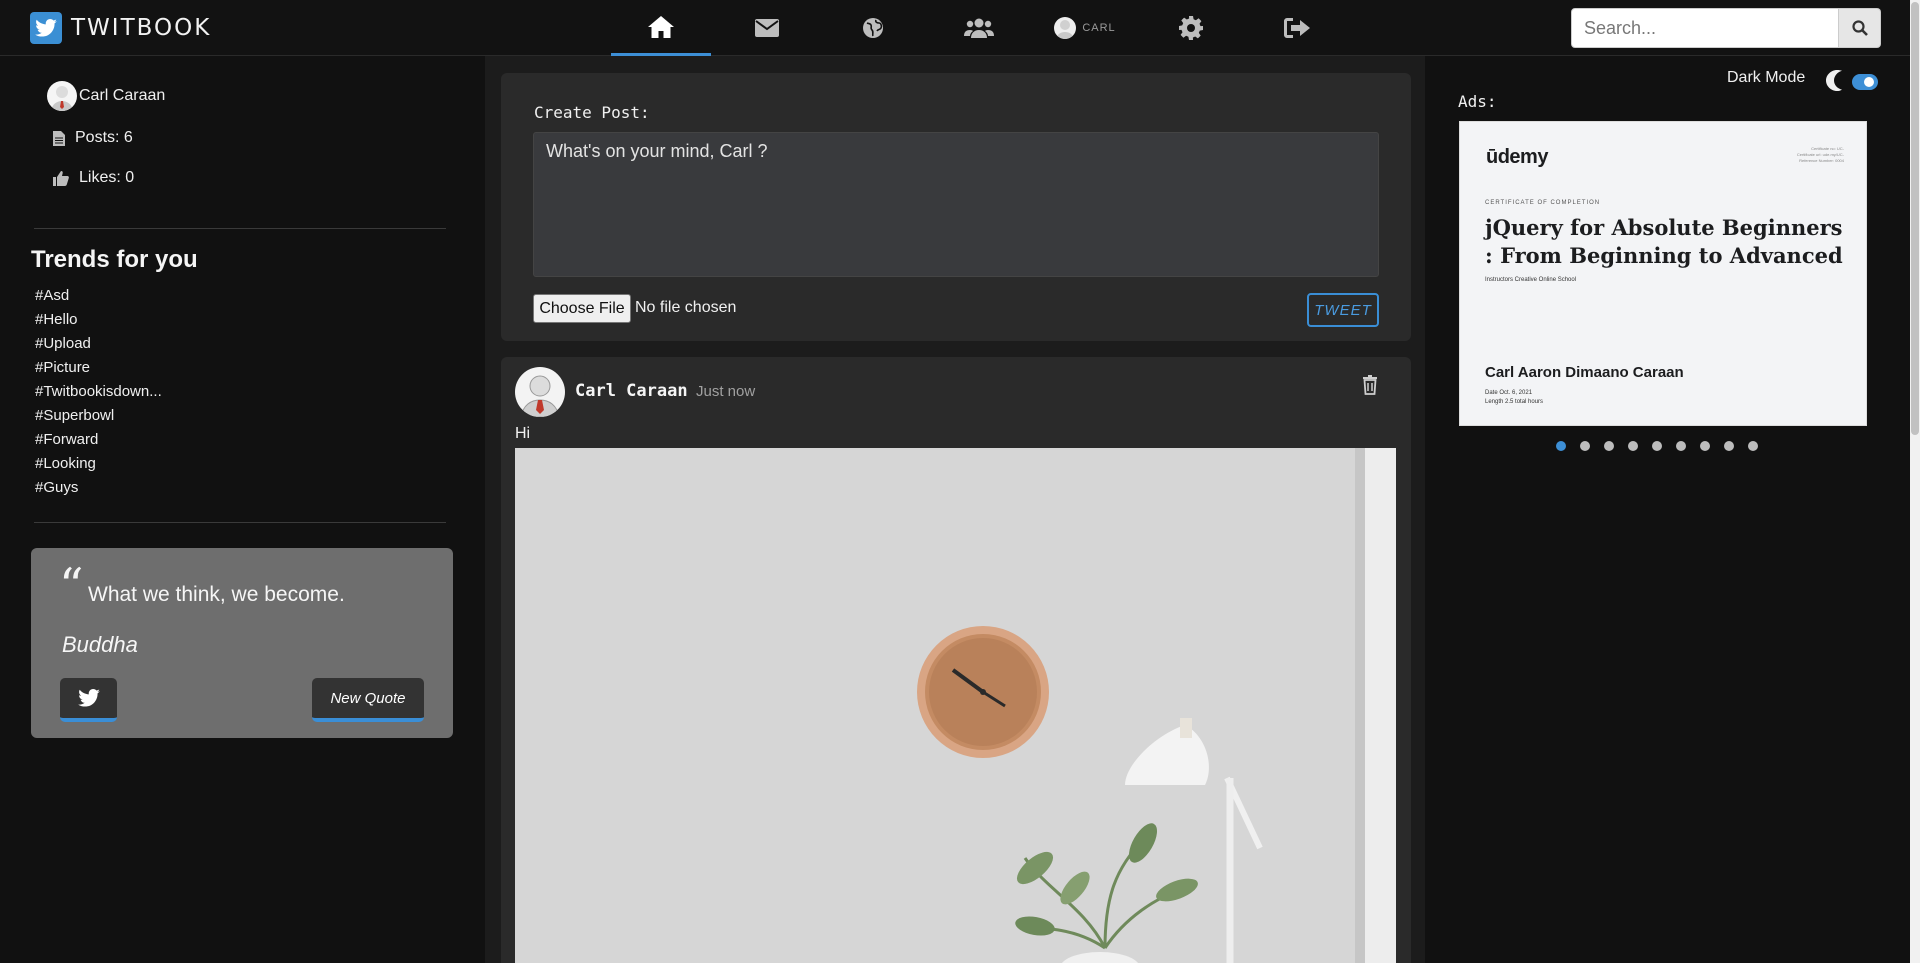 The width and height of the screenshot is (1920, 963). I want to click on posts-stat: Posts: 6, so click(93, 138).